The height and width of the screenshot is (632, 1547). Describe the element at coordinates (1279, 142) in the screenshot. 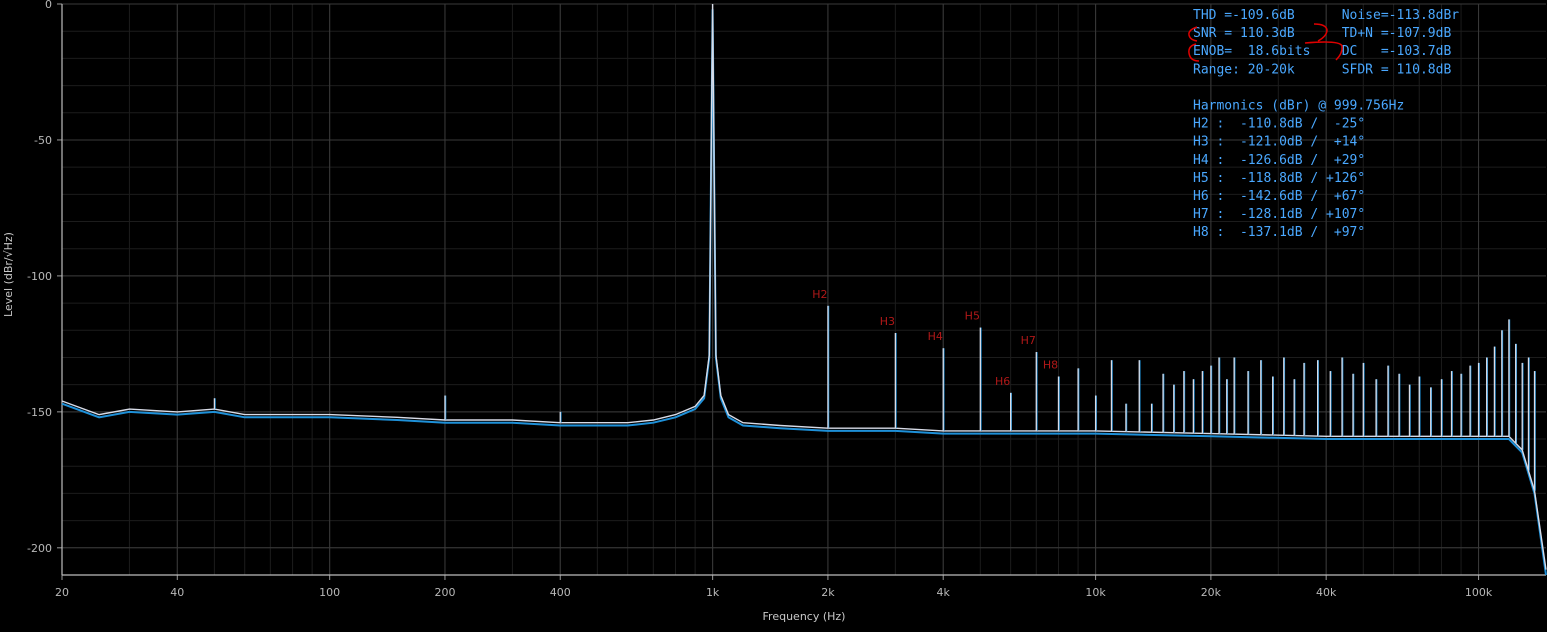

I see `stat-line: H3 : -121.0dB / +14°` at that location.